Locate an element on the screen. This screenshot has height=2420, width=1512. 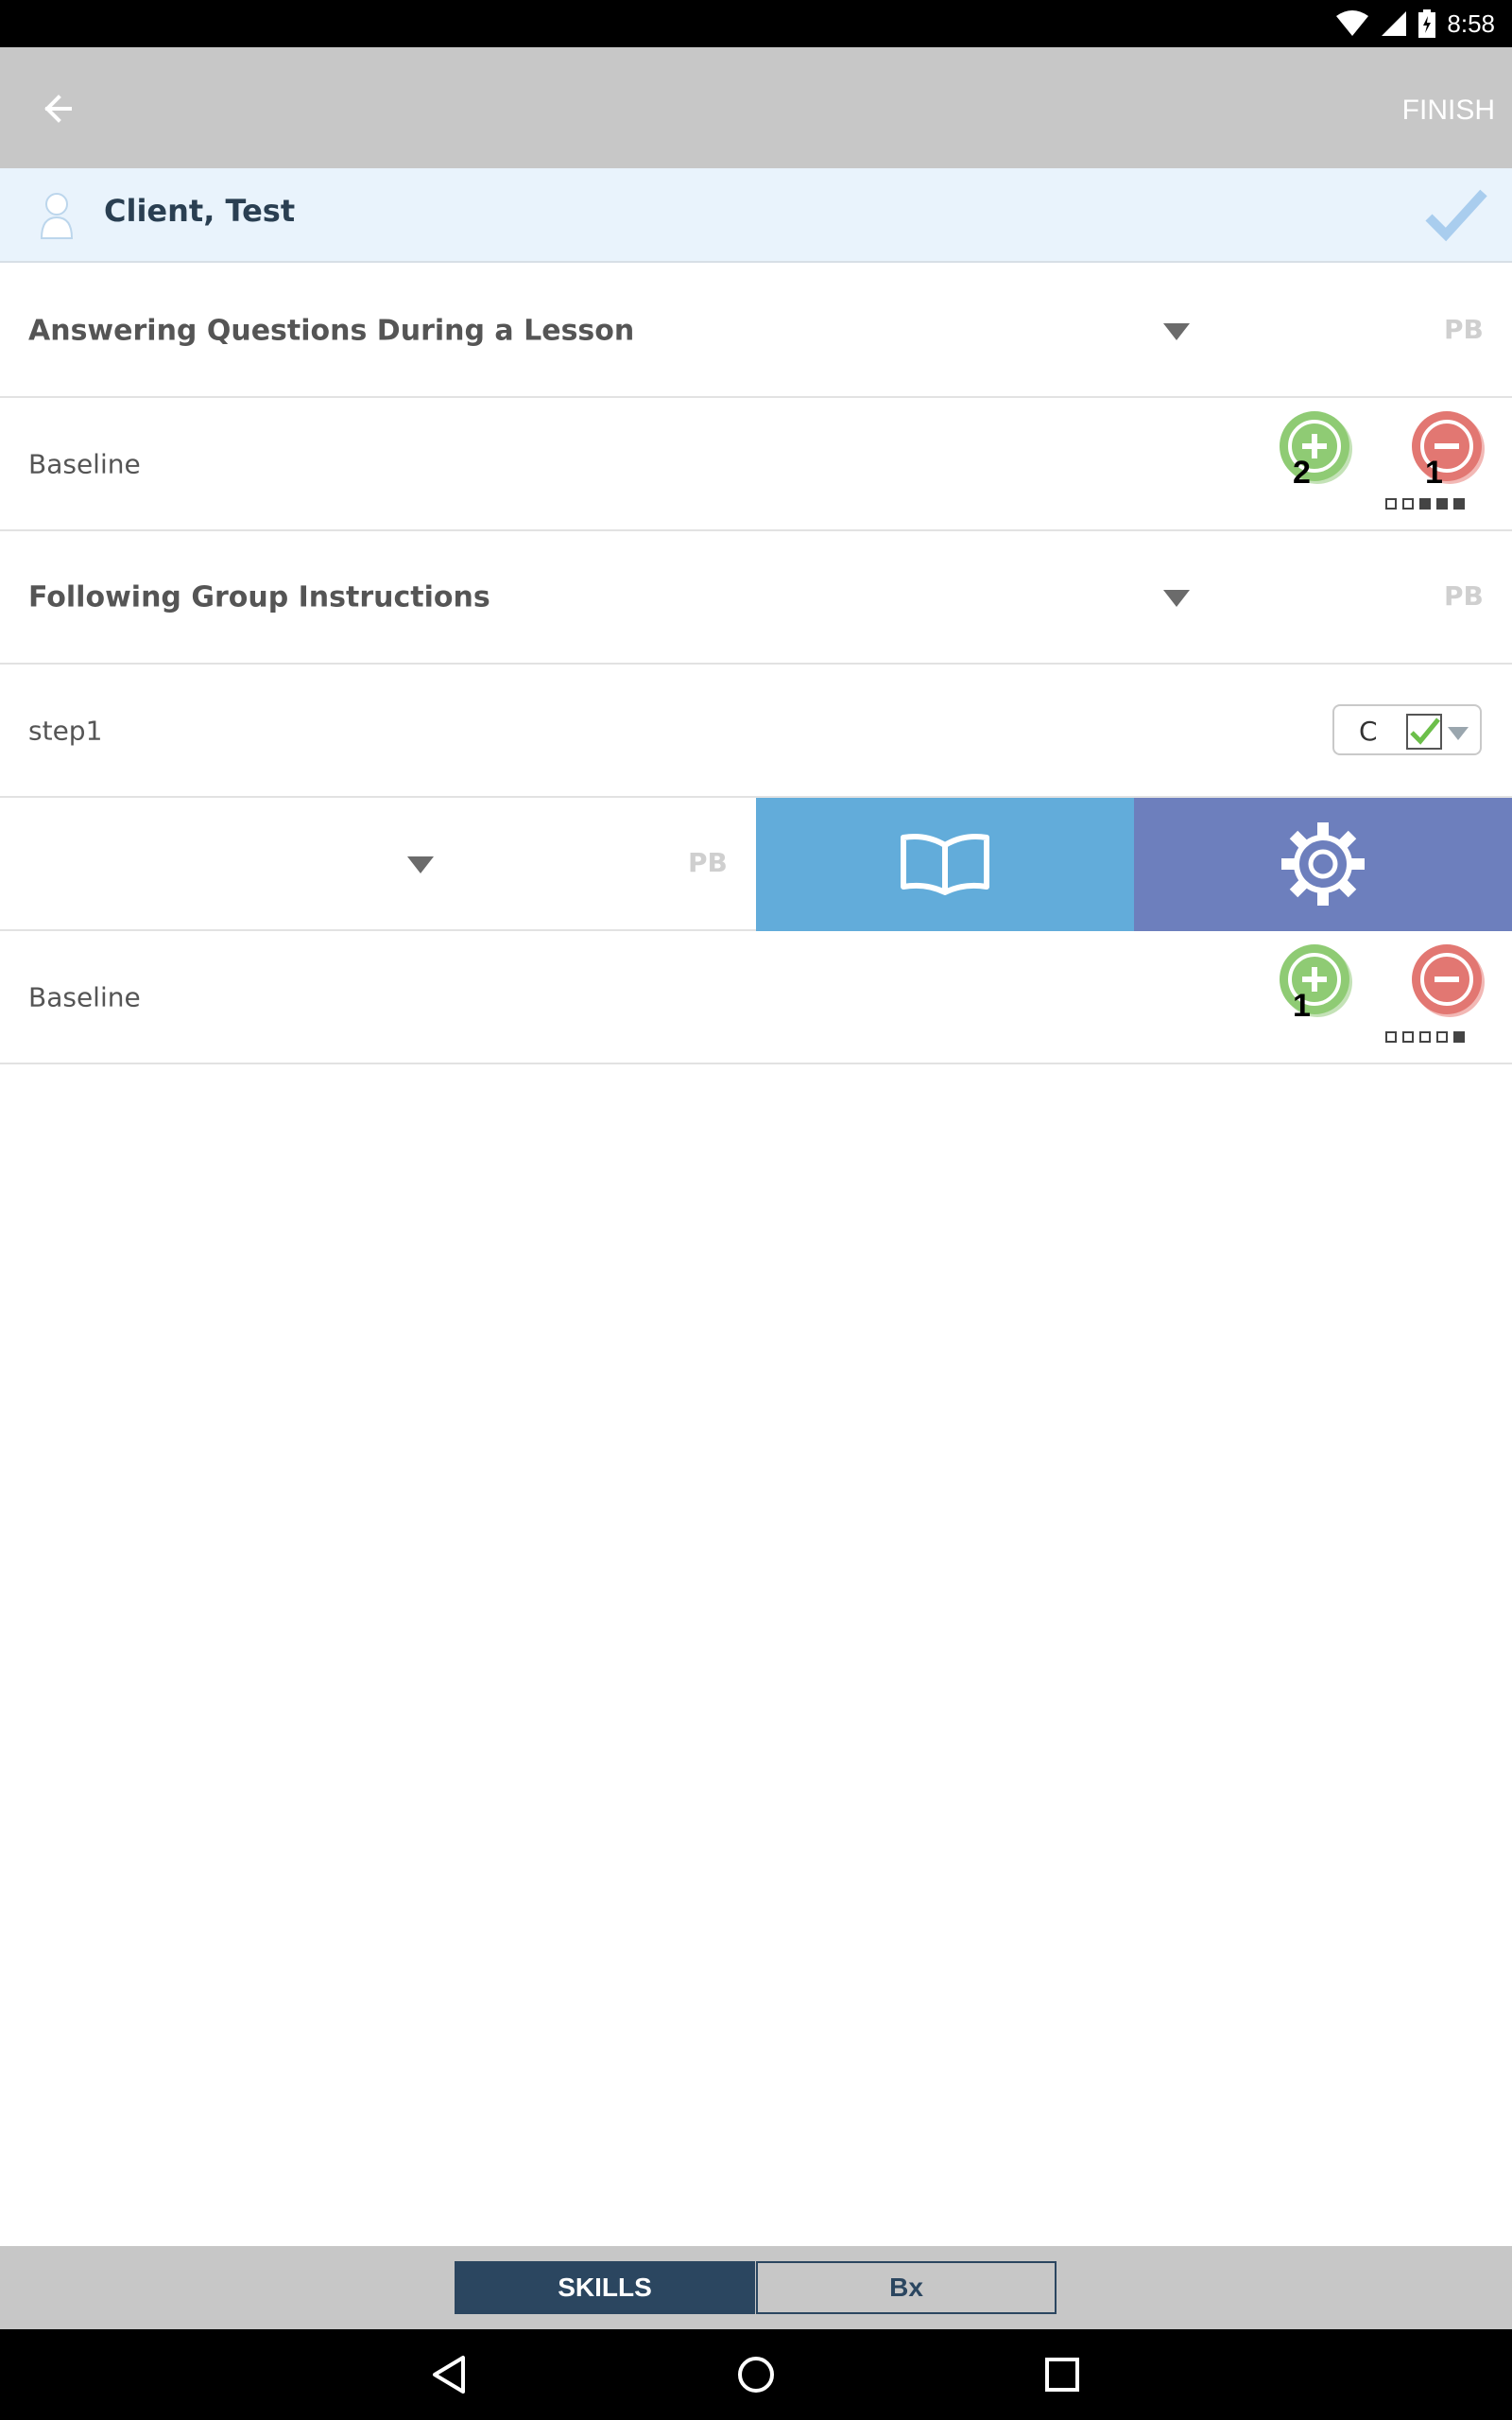
minus-count: 1 is located at coordinates (1434, 473).